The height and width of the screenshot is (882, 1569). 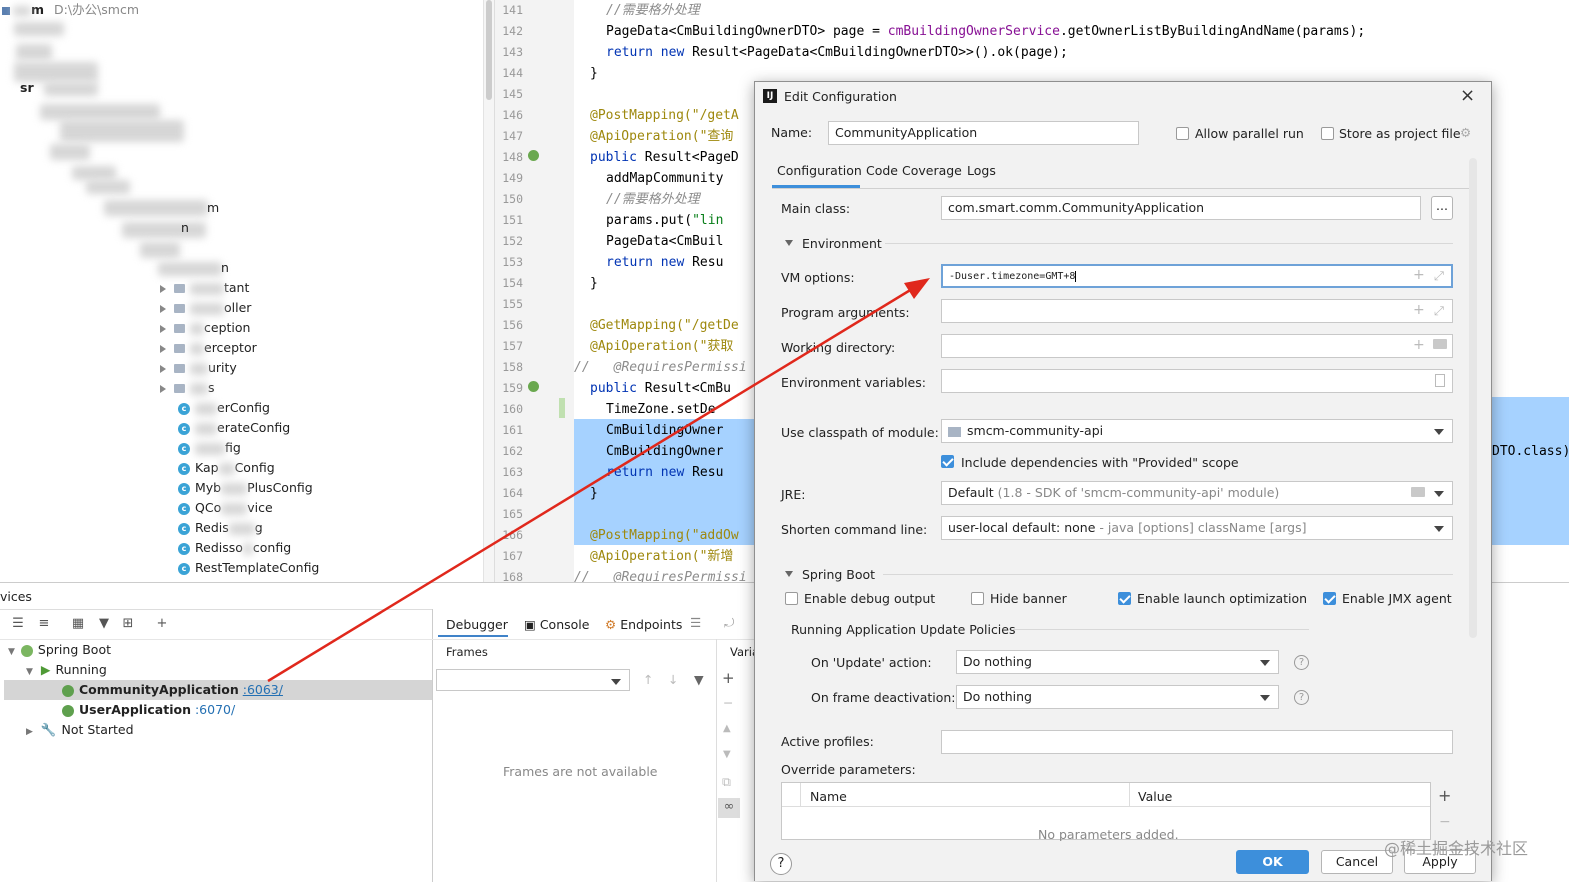 I want to click on arrow-head, so click(x=917, y=288).